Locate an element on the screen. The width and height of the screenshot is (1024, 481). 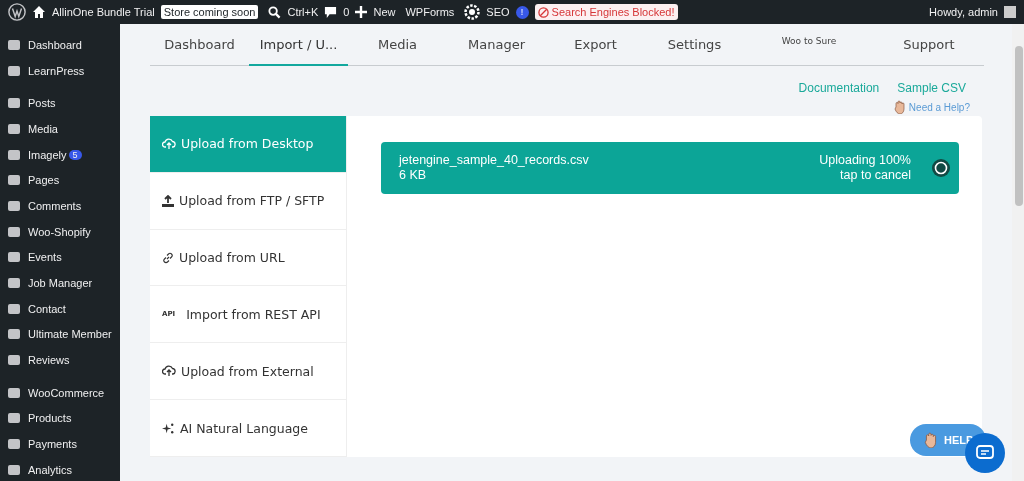
home-icon is located at coordinates (39, 12).